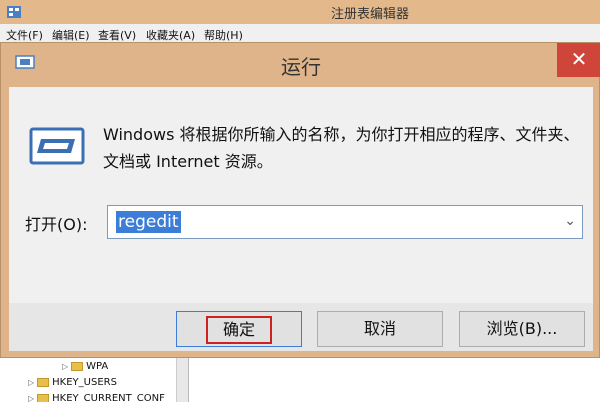  What do you see at coordinates (96, 397) in the screenshot?
I see `tree-item-hkey-current-config: ▷ HKEY_CURRENT_CONF` at bounding box center [96, 397].